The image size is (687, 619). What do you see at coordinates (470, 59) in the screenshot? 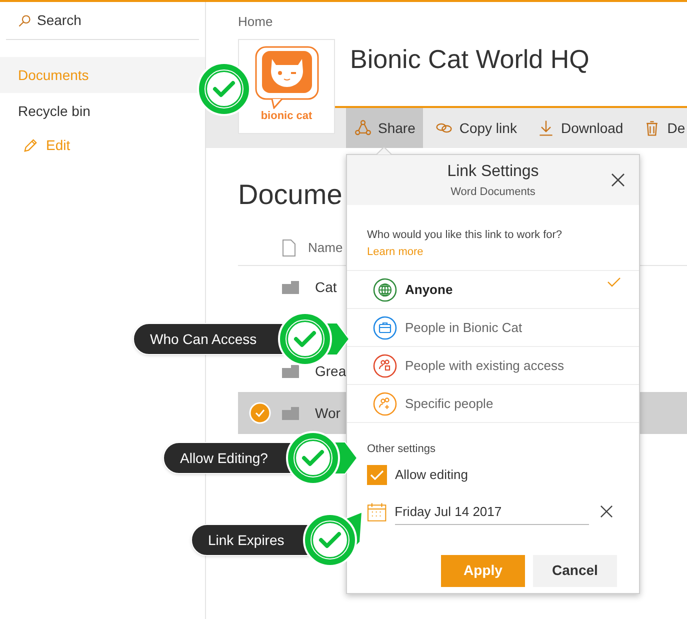
I see `site-title: Bionic Cat World HQ` at bounding box center [470, 59].